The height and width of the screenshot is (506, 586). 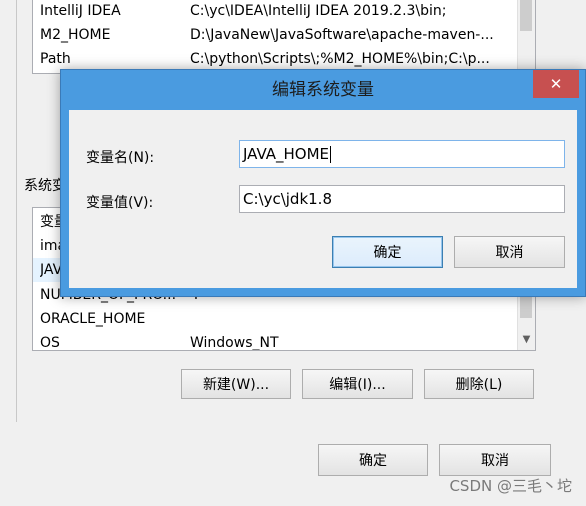 I want to click on variable-name: Path, so click(x=55, y=59).